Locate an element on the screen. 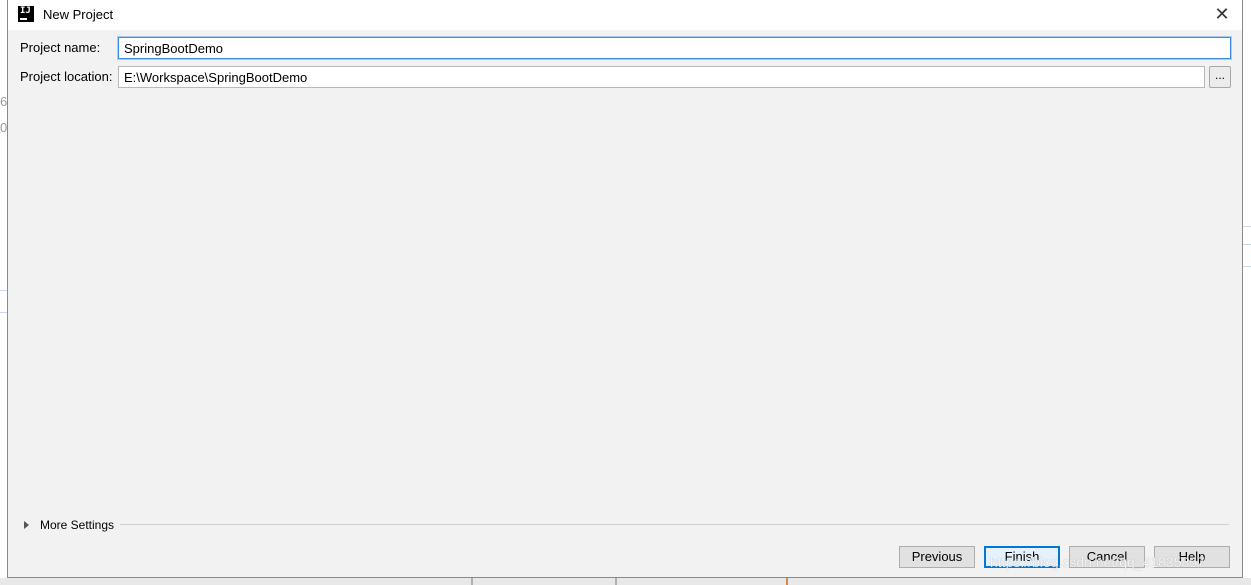 The image size is (1251, 585). more-settings-separator is located at coordinates (674, 524).